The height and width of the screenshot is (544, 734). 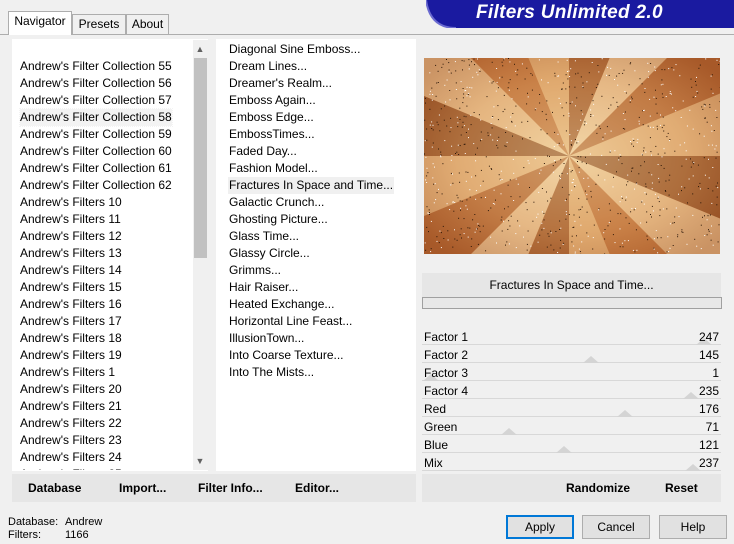 I want to click on slider-mix: Mix 237, so click(x=571, y=463).